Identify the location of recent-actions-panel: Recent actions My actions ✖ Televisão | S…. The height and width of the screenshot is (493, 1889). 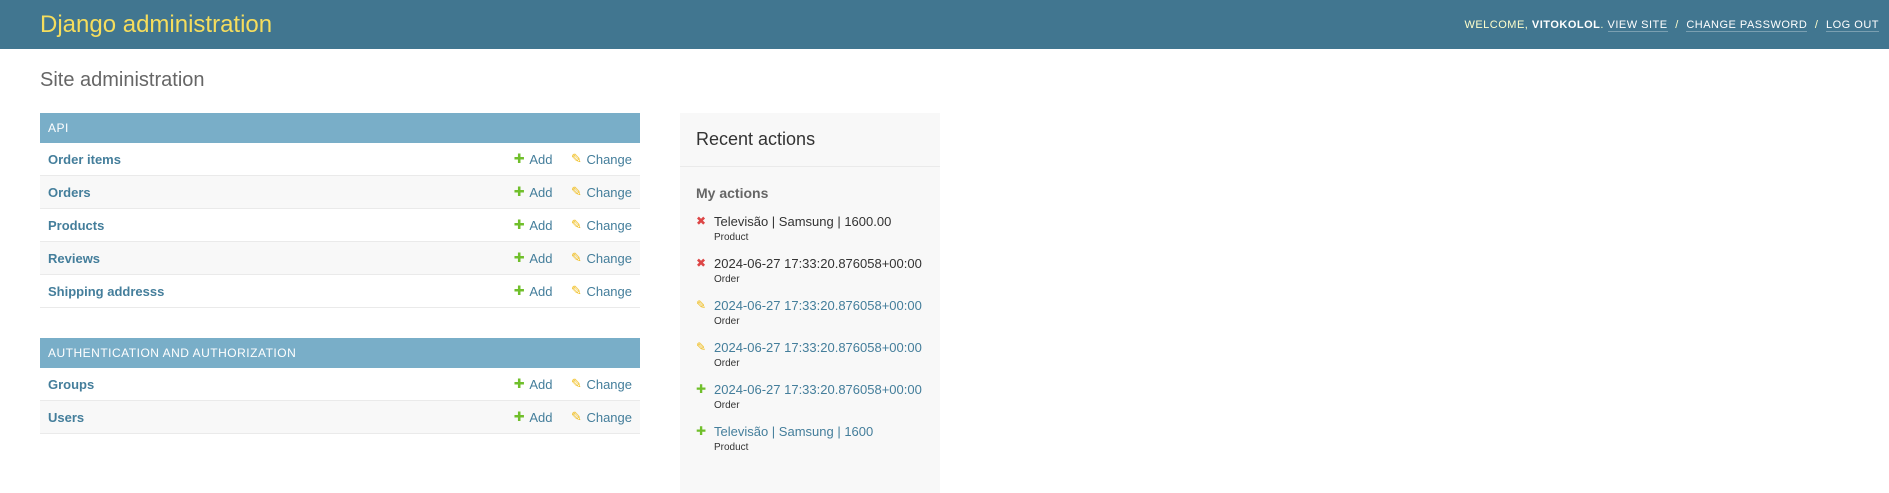
(810, 303).